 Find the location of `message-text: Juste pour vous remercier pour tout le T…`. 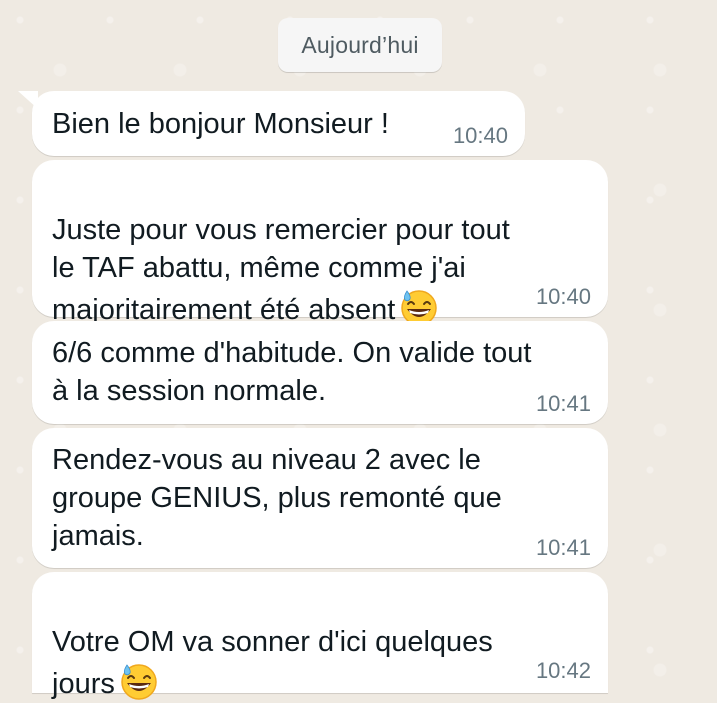

message-text: Juste pour vous remercier pour tout le T… is located at coordinates (281, 251).